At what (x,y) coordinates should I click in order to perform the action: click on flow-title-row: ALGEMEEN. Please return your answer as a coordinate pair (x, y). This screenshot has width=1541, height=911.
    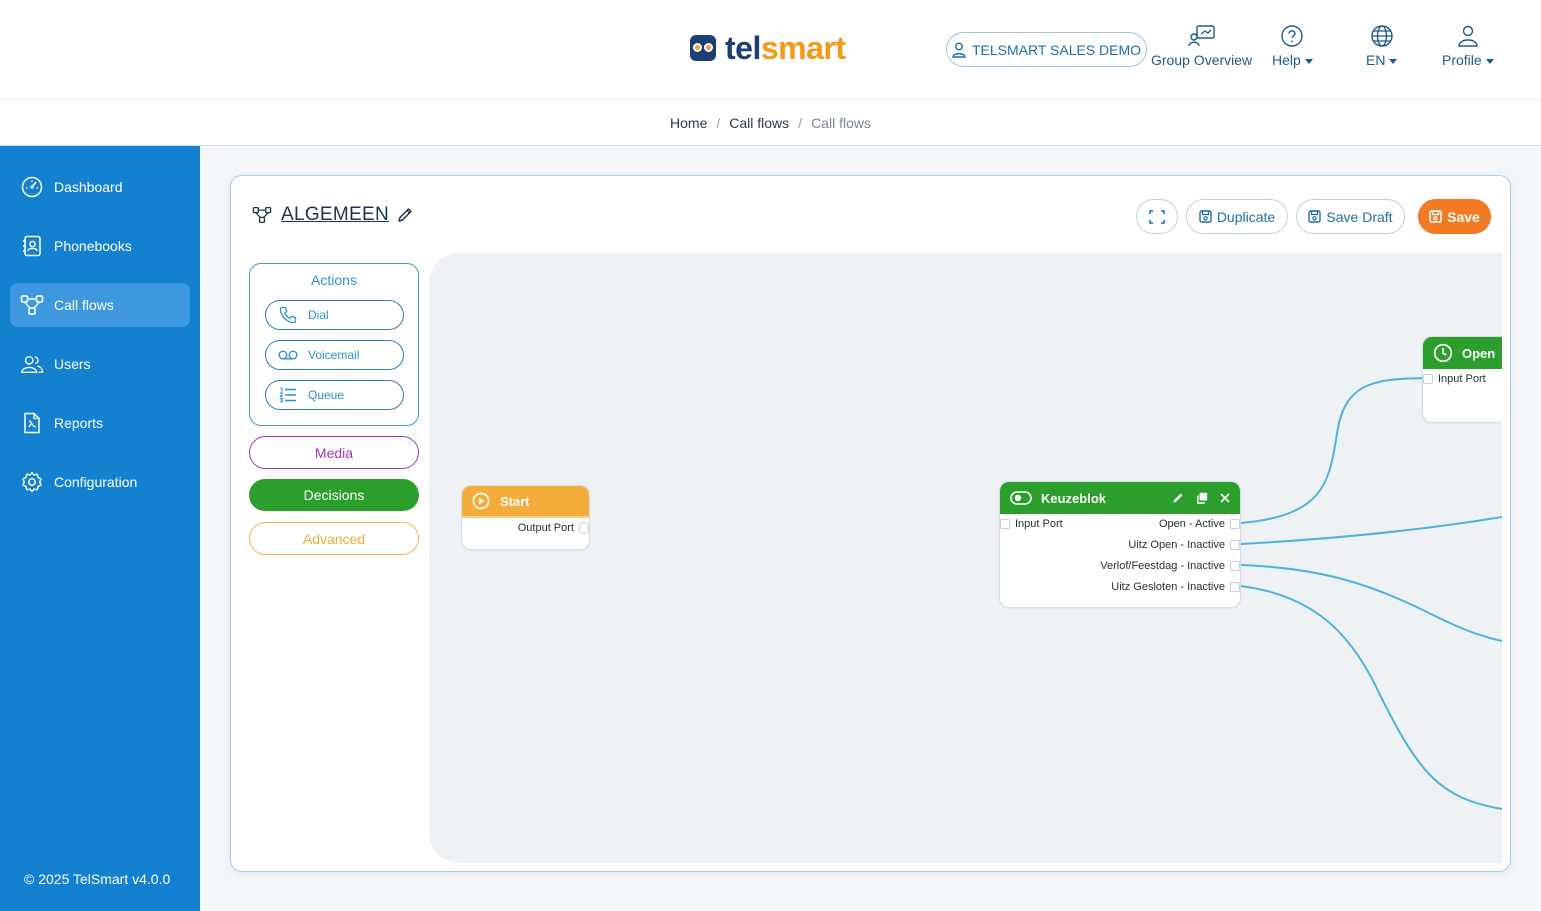
    Looking at the image, I should click on (332, 215).